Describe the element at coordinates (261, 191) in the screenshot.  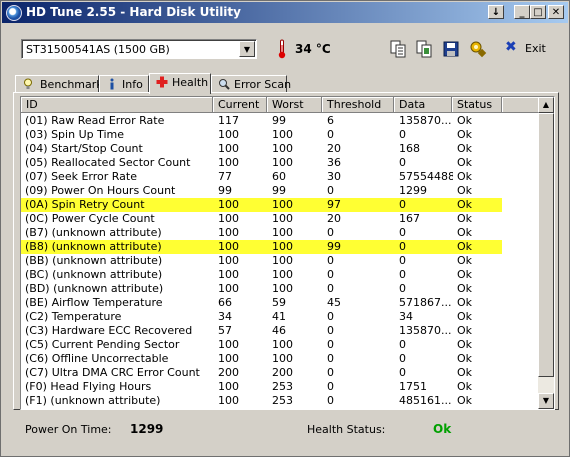
I see `table-row: (09) Power On Hours Count 99 99 0 1299 Ok` at that location.